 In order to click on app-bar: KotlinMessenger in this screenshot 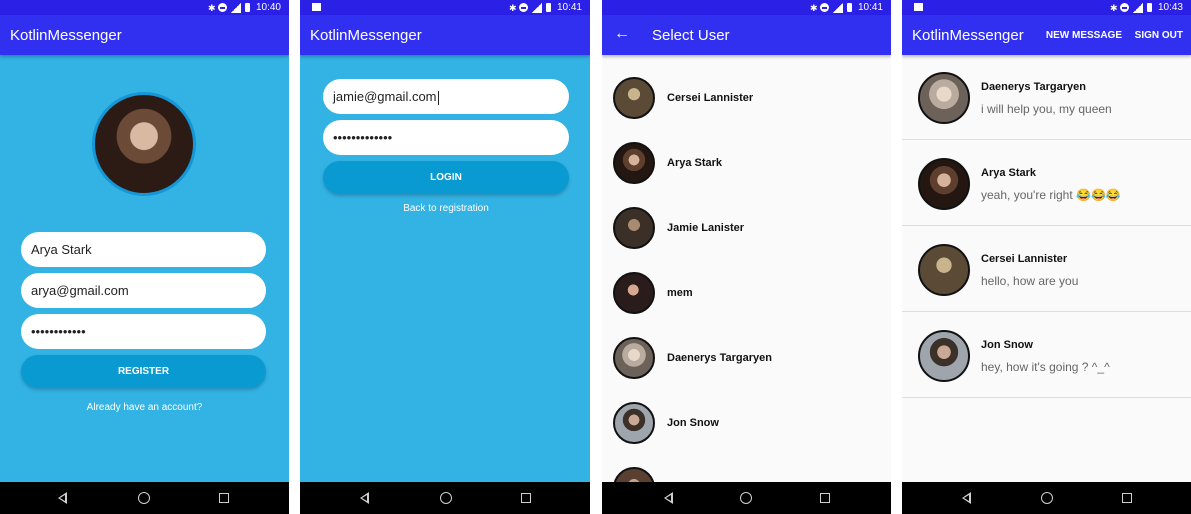, I will do `click(445, 35)`.